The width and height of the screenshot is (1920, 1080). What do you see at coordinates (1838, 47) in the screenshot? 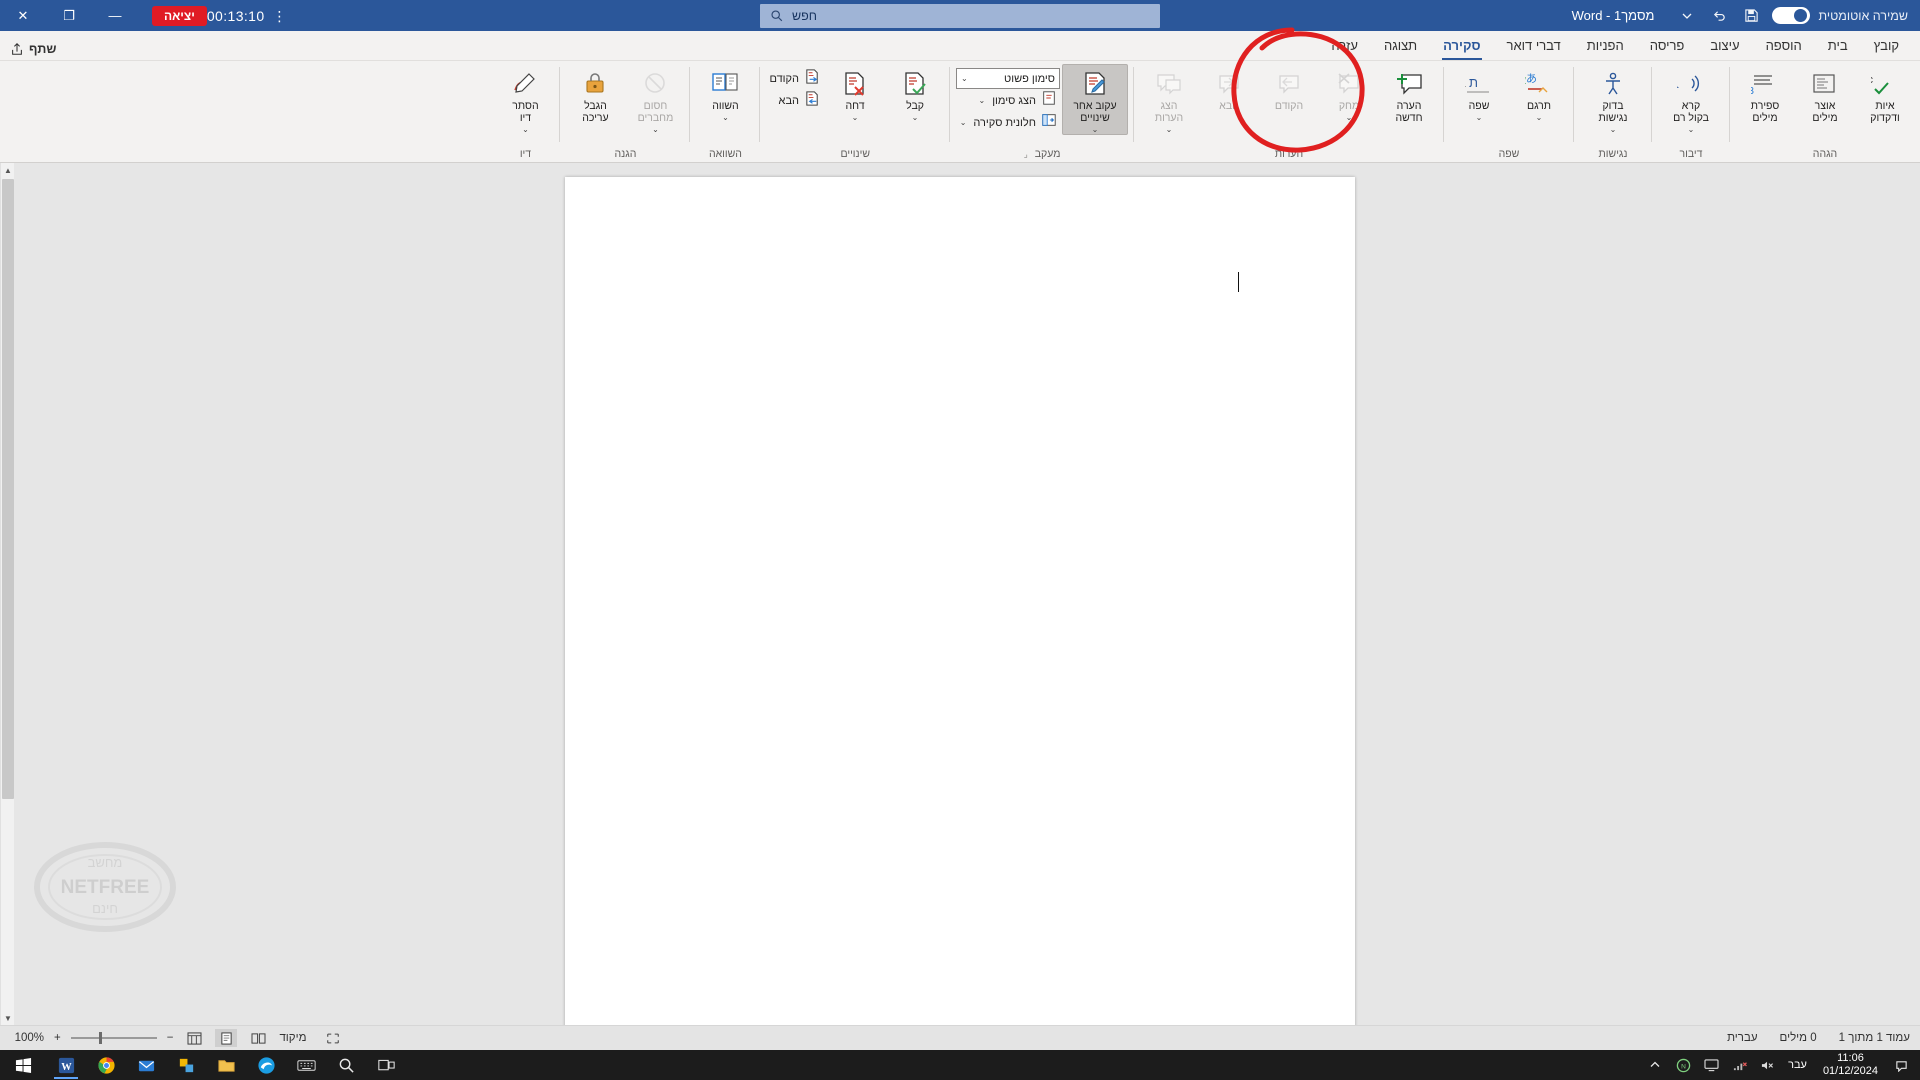
I see `tab-home: בית` at bounding box center [1838, 47].